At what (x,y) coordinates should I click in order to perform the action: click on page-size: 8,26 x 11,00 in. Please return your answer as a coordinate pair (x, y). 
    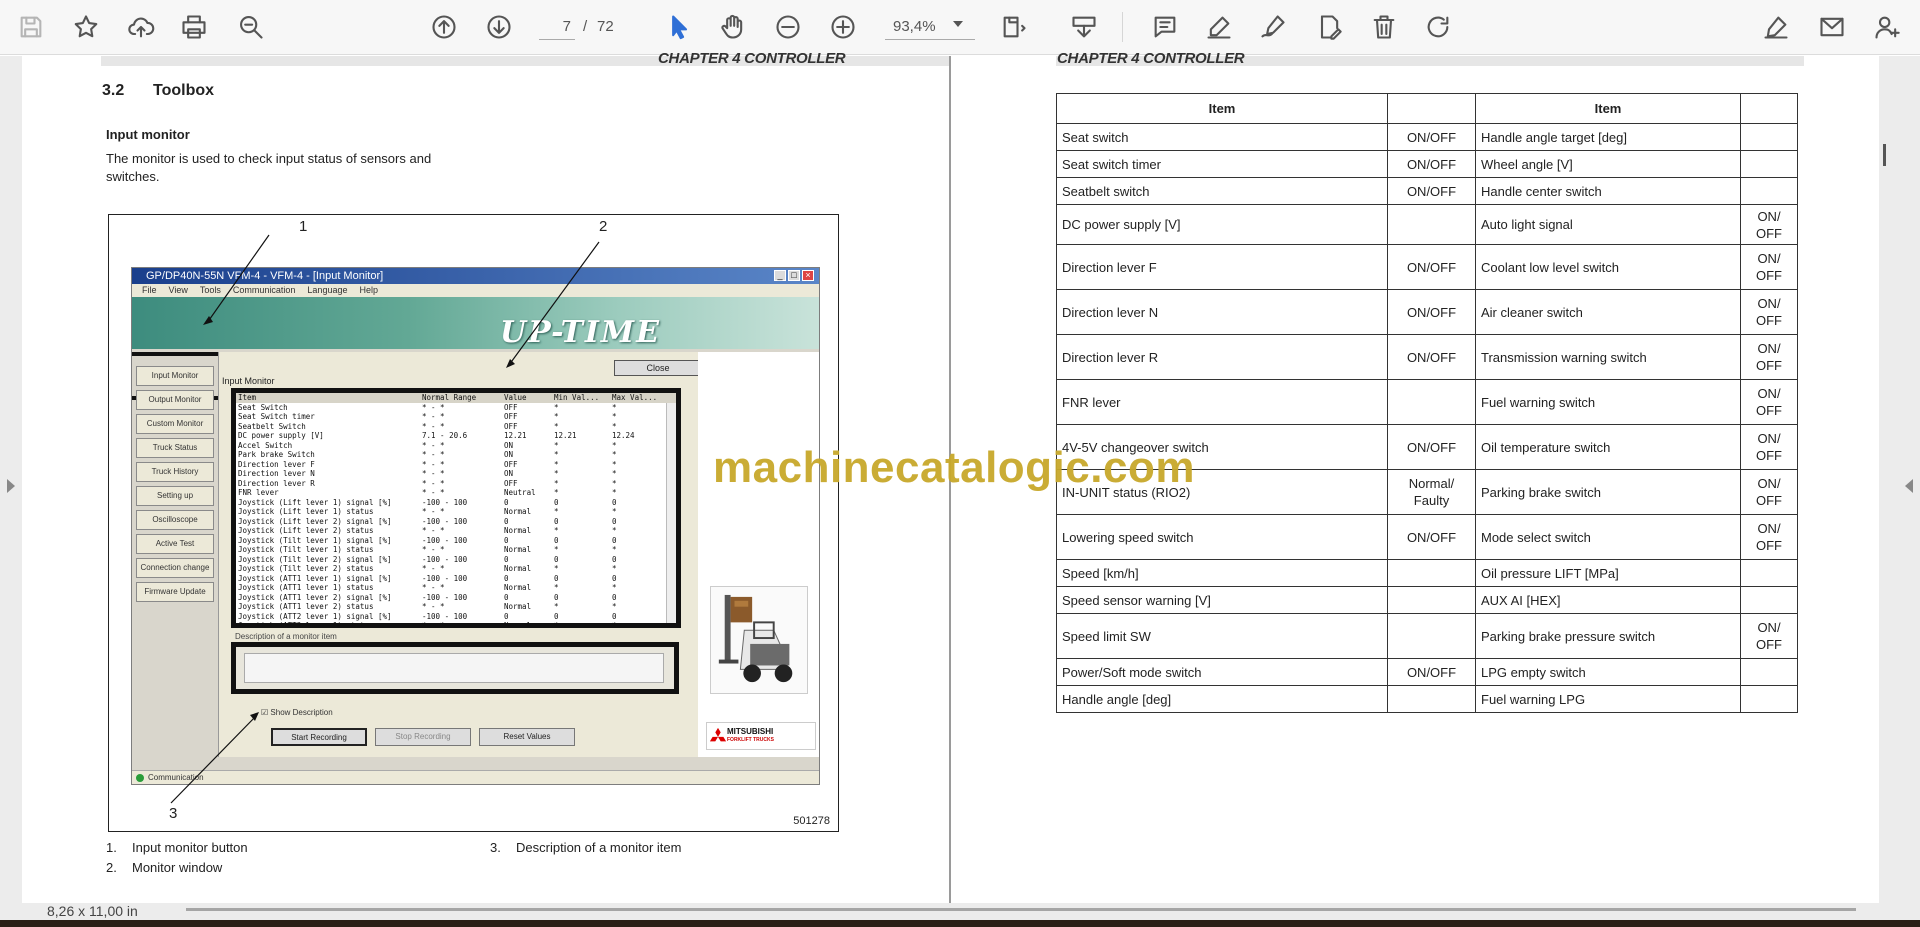
    Looking at the image, I should click on (92, 911).